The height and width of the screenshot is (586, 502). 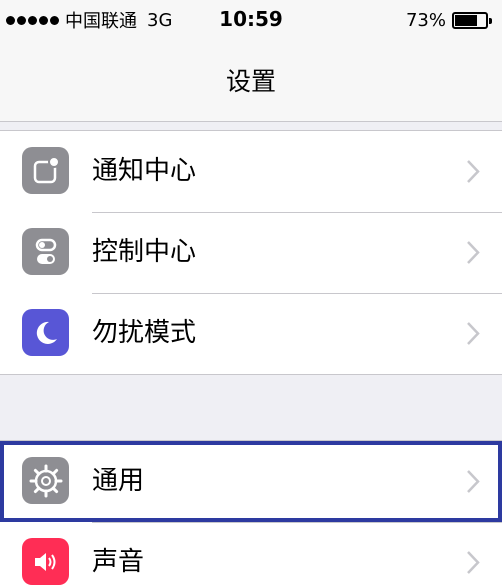 What do you see at coordinates (118, 562) in the screenshot?
I see `settings-row-label: 声音` at bounding box center [118, 562].